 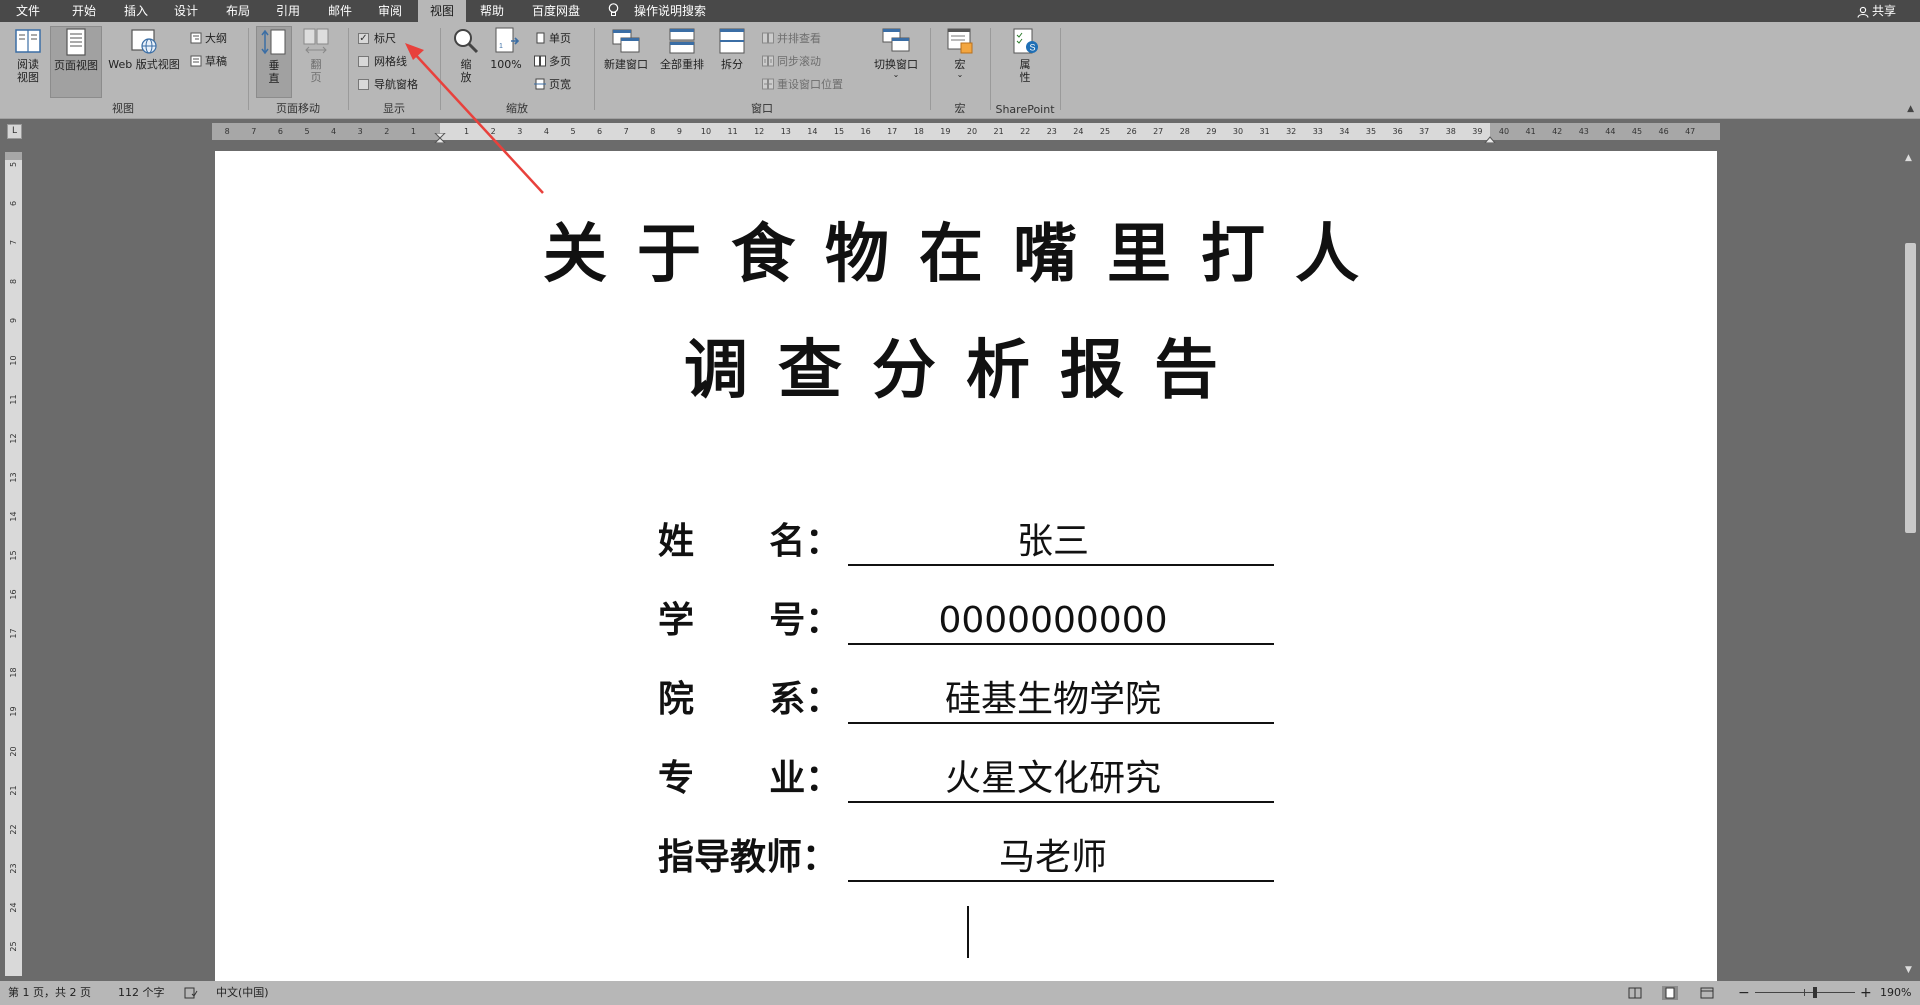 I want to click on multiple-pages-button: 多页, so click(x=552, y=62).